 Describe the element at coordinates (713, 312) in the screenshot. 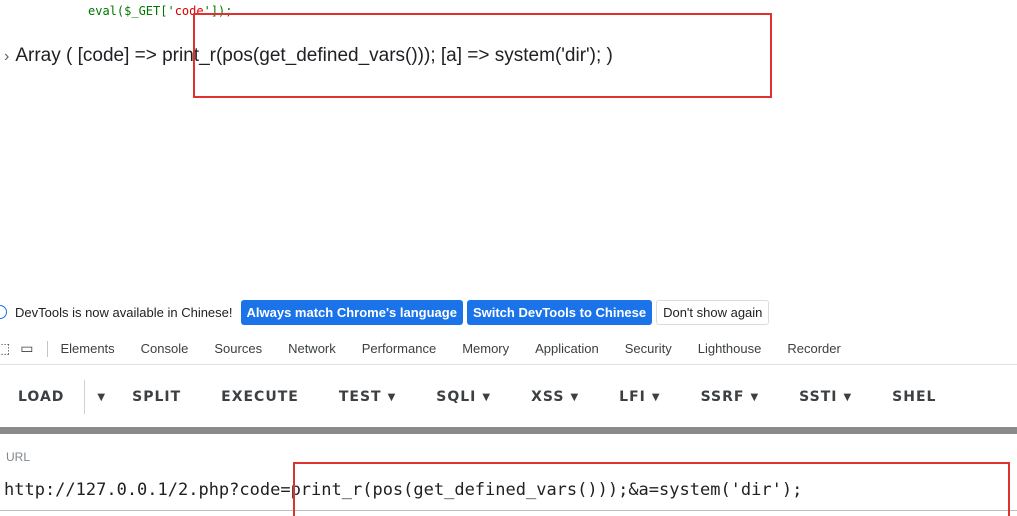

I see `dont-show-again-button: Don't show again` at that location.